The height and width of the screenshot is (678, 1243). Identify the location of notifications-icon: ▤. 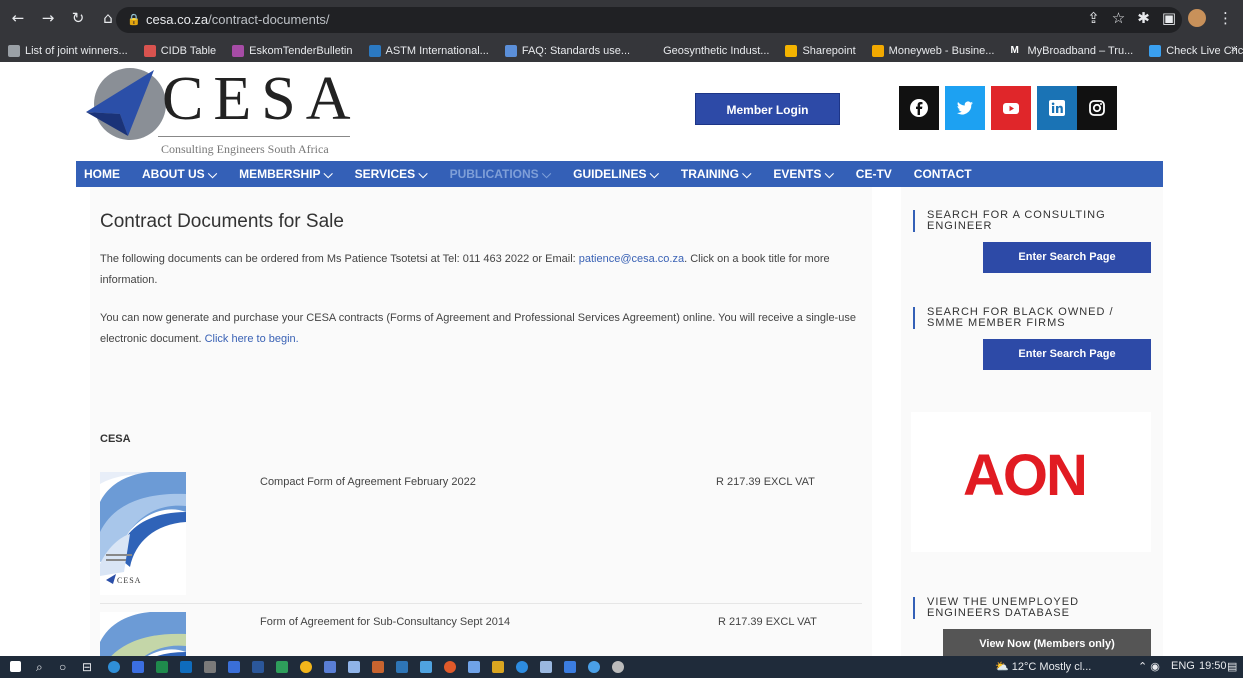
(1232, 666).